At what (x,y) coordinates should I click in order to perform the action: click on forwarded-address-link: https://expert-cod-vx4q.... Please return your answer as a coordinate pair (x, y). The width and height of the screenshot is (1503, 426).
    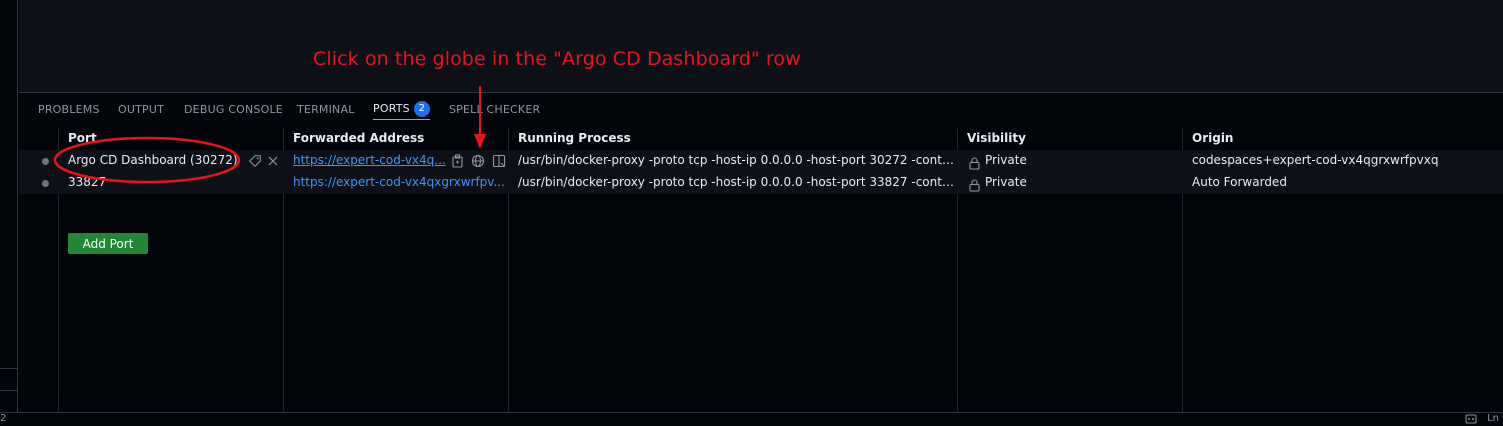
    Looking at the image, I should click on (370, 160).